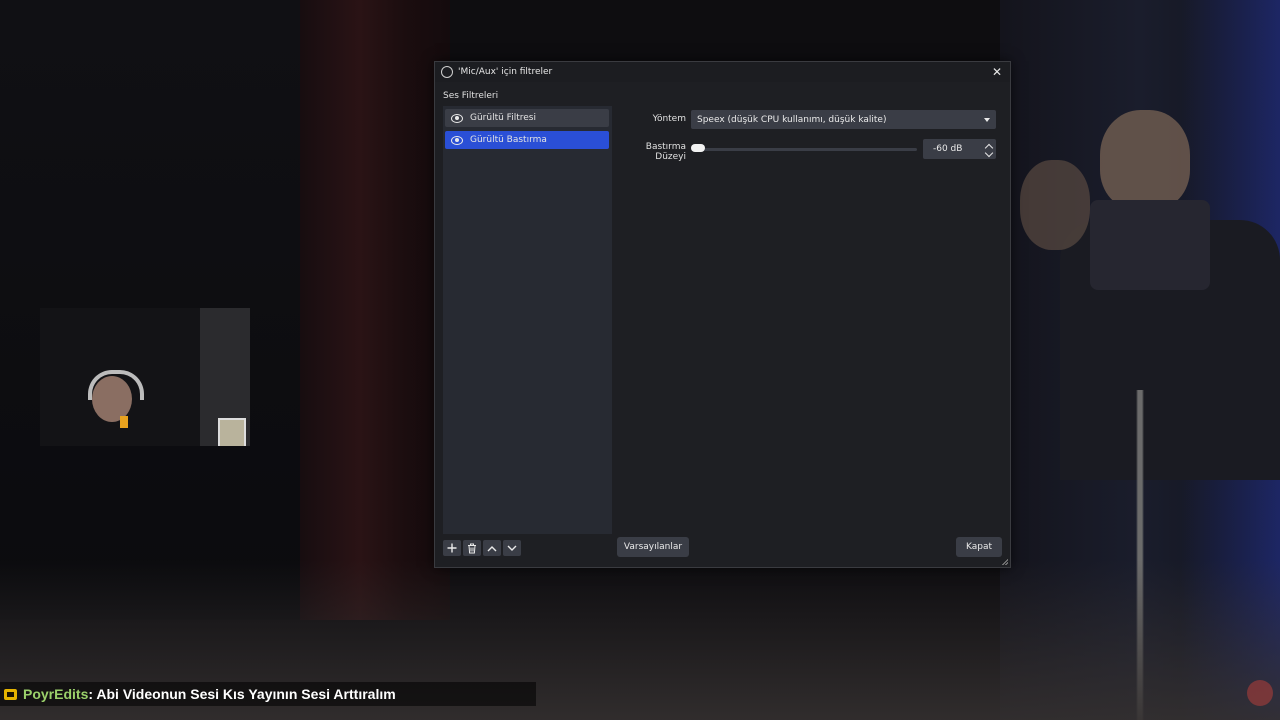 This screenshot has width=1280, height=720. I want to click on remove-filter-button, so click(472, 548).